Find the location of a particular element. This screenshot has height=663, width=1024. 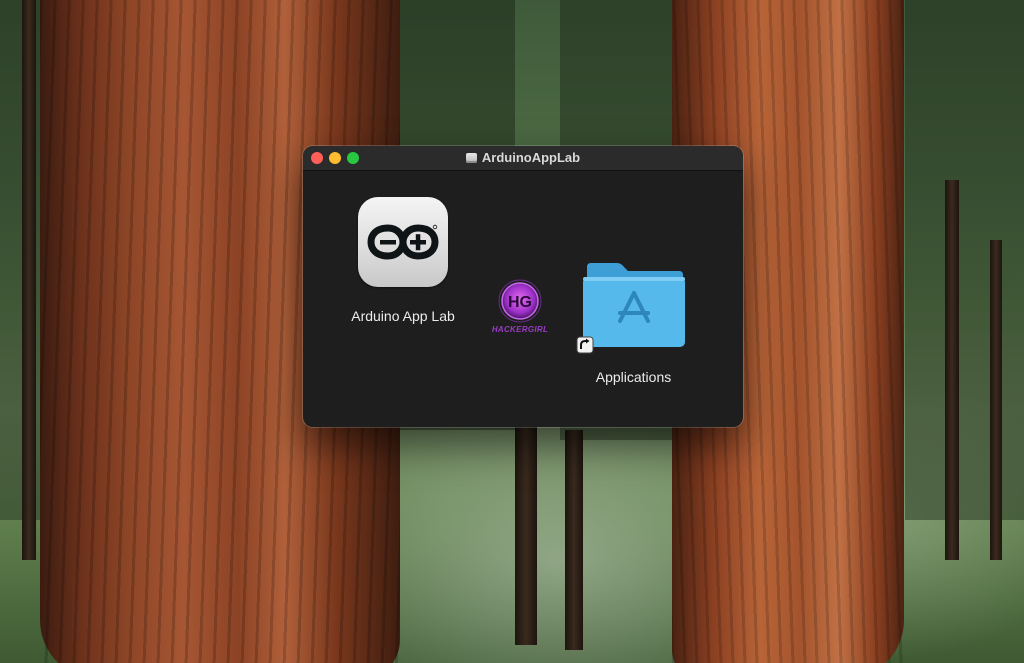

hackergirl-logo-icon: HG is located at coordinates (520, 301).